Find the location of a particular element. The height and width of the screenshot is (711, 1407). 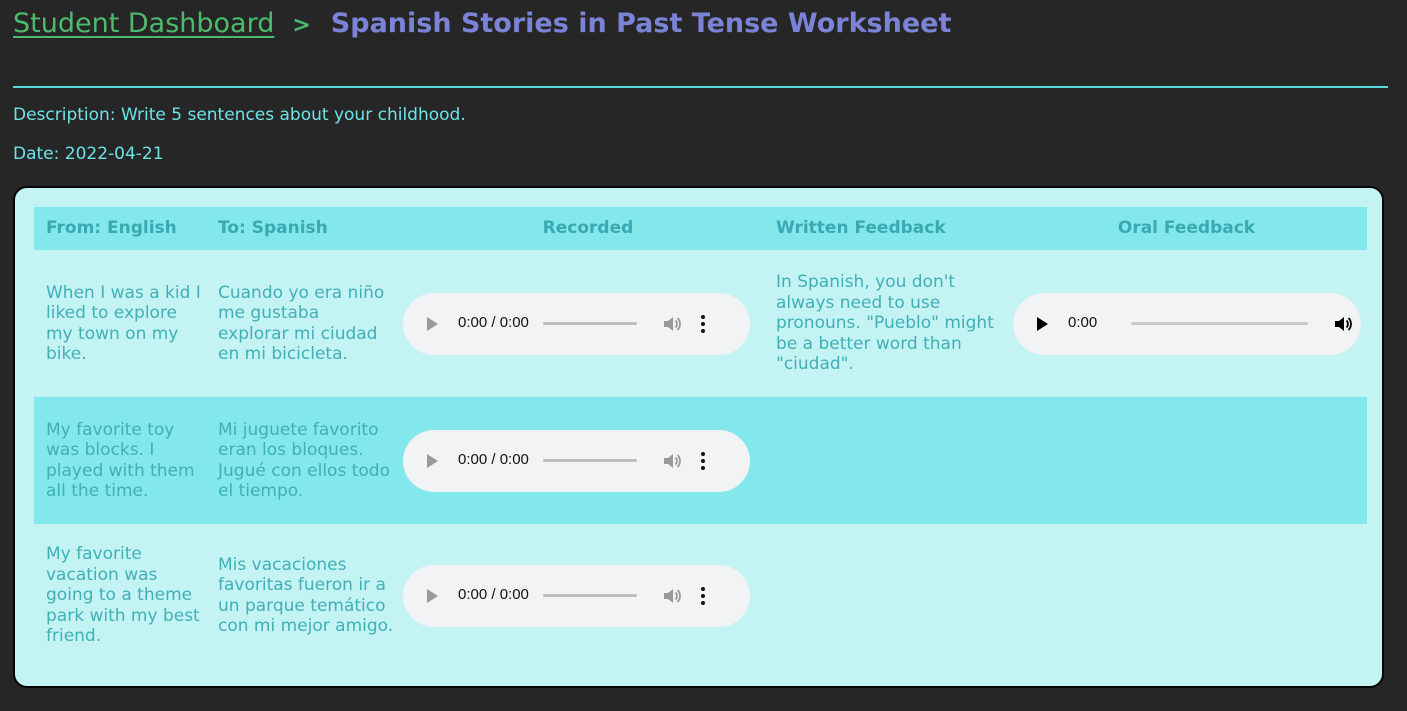

page-title: Spanish Stories in Past Tense Worksheet is located at coordinates (641, 23).